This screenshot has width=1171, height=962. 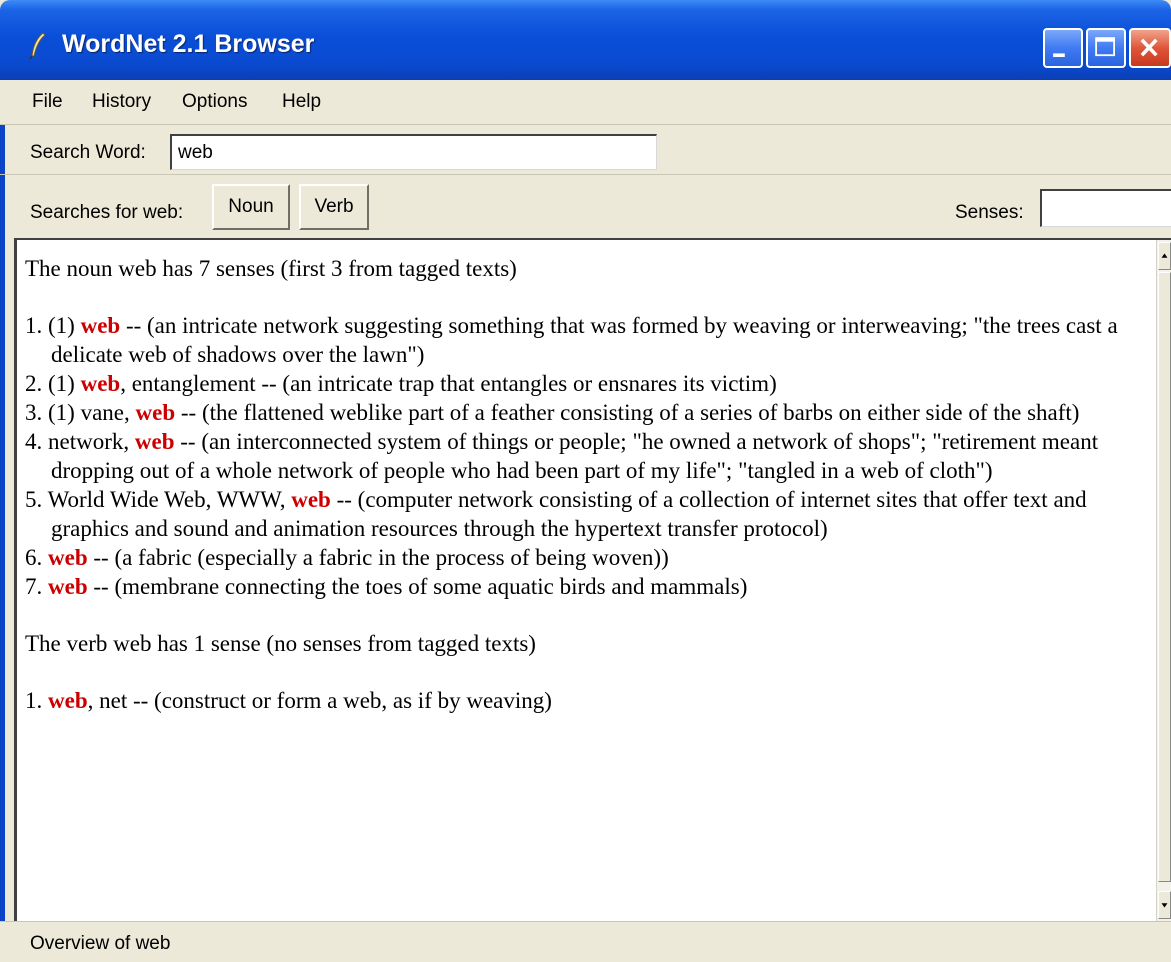 I want to click on arrow-up-icon, so click(x=1164, y=255).